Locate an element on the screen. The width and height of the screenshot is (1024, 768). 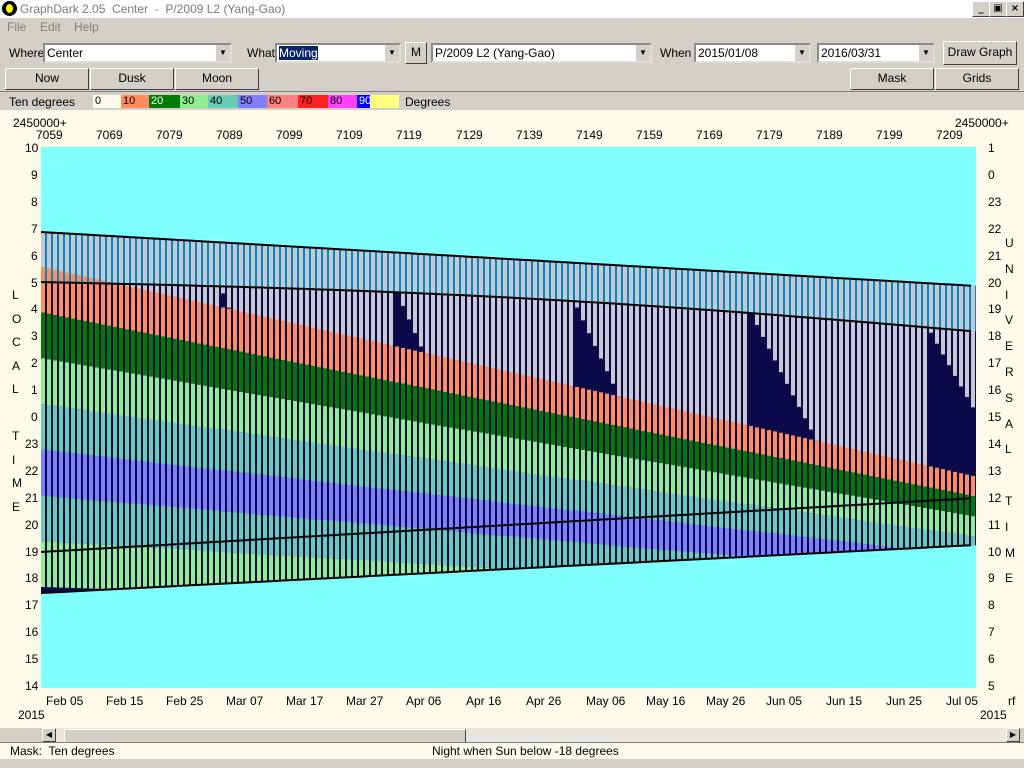
grids-button: Grids is located at coordinates (977, 79).